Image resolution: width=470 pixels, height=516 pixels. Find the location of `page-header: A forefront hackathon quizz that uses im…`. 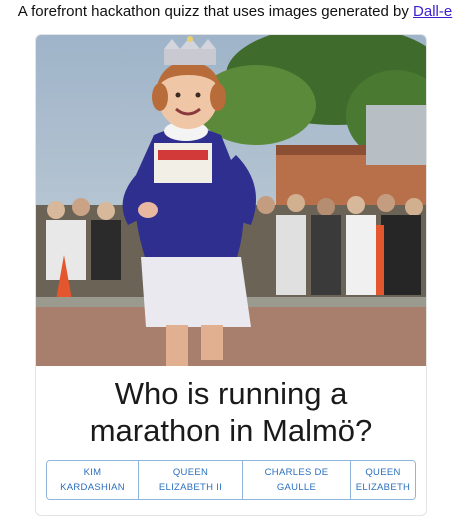

page-header: A forefront hackathon quizz that uses im… is located at coordinates (235, 12).